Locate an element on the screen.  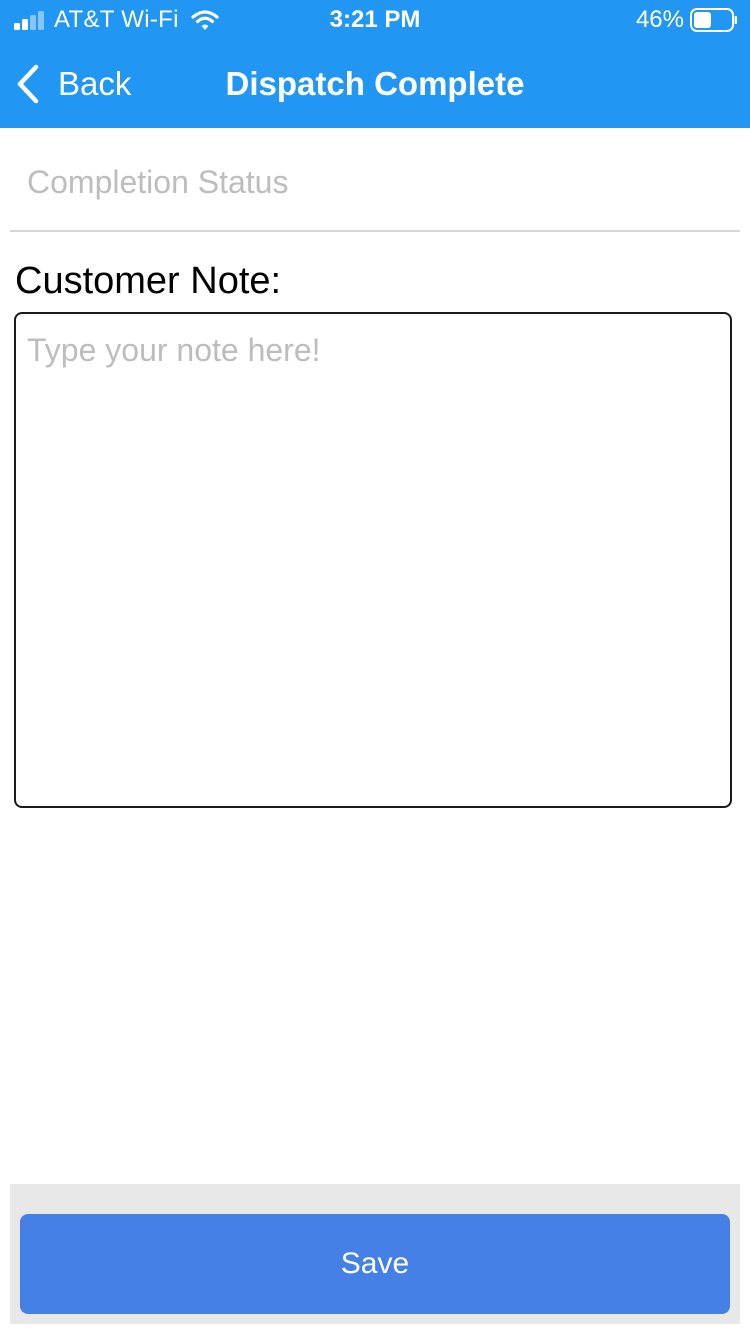
navigation-bar: Back Dispatch Complete is located at coordinates (375, 84).